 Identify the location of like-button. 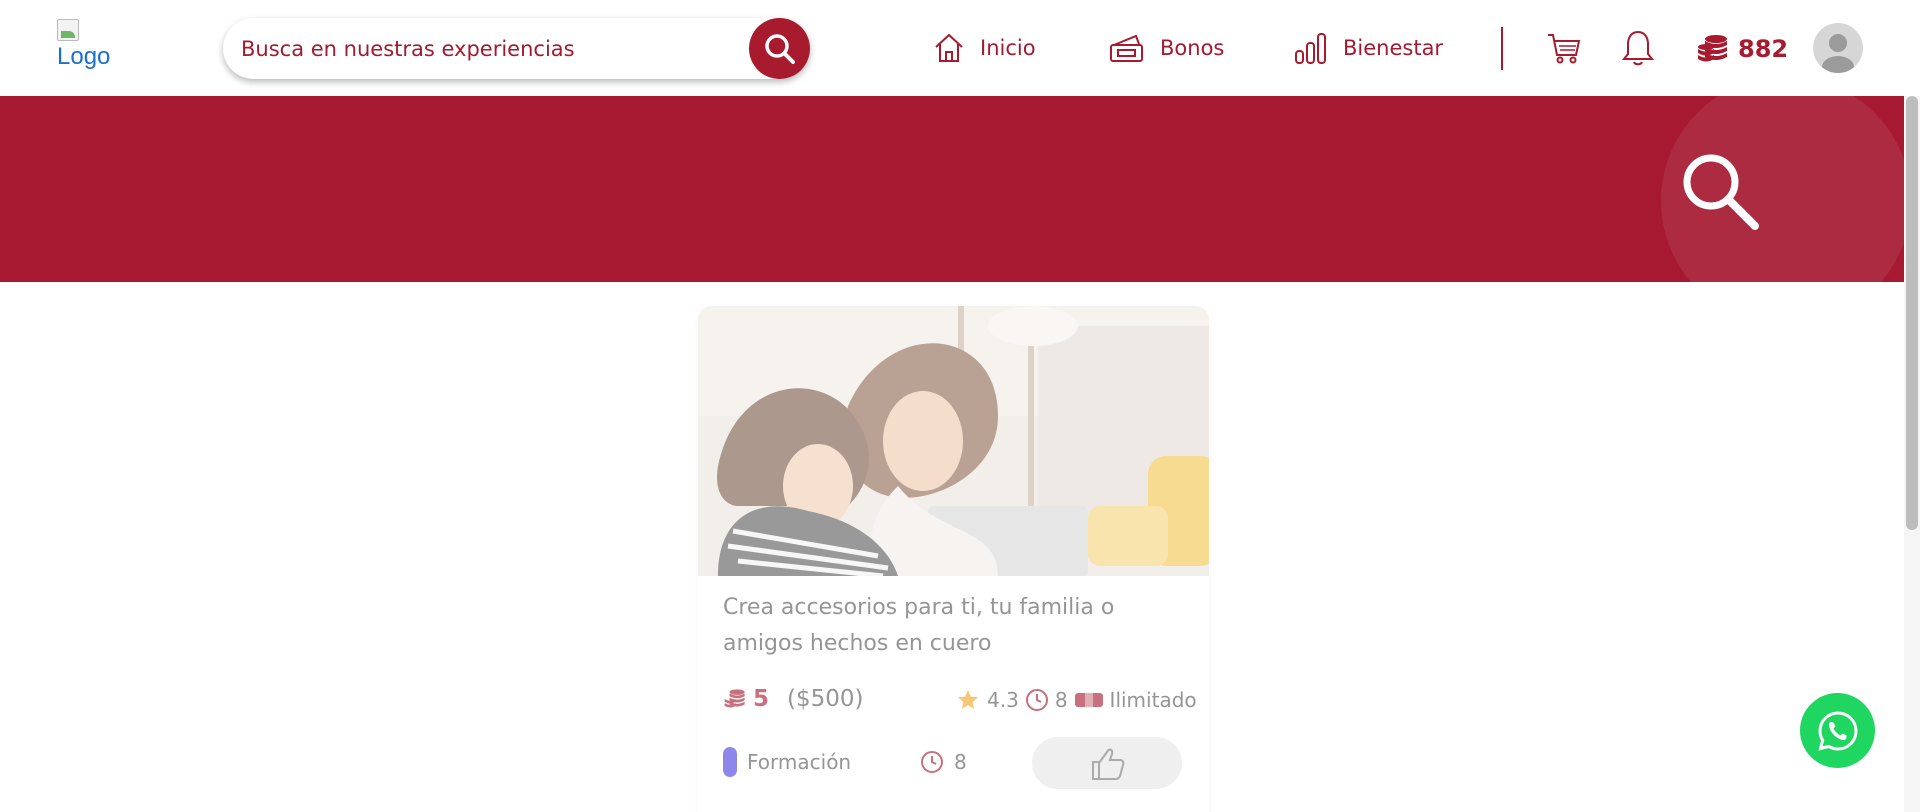
(1107, 763).